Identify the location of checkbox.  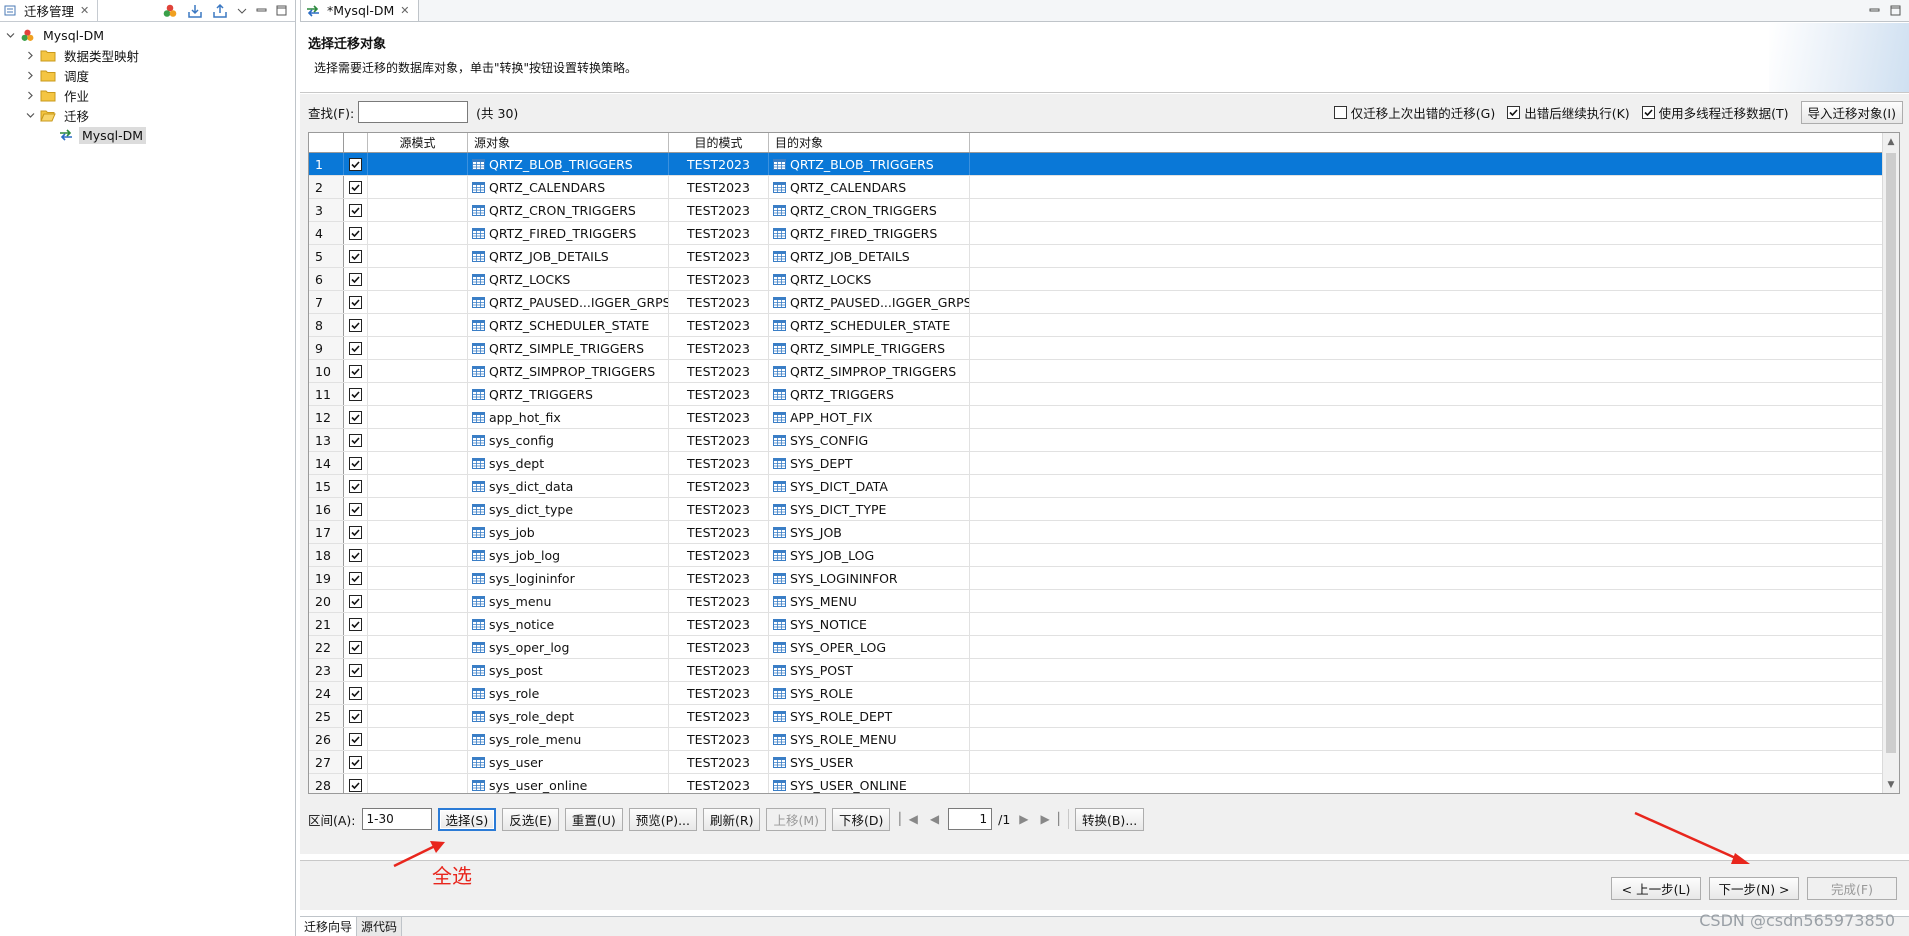
(1340, 112).